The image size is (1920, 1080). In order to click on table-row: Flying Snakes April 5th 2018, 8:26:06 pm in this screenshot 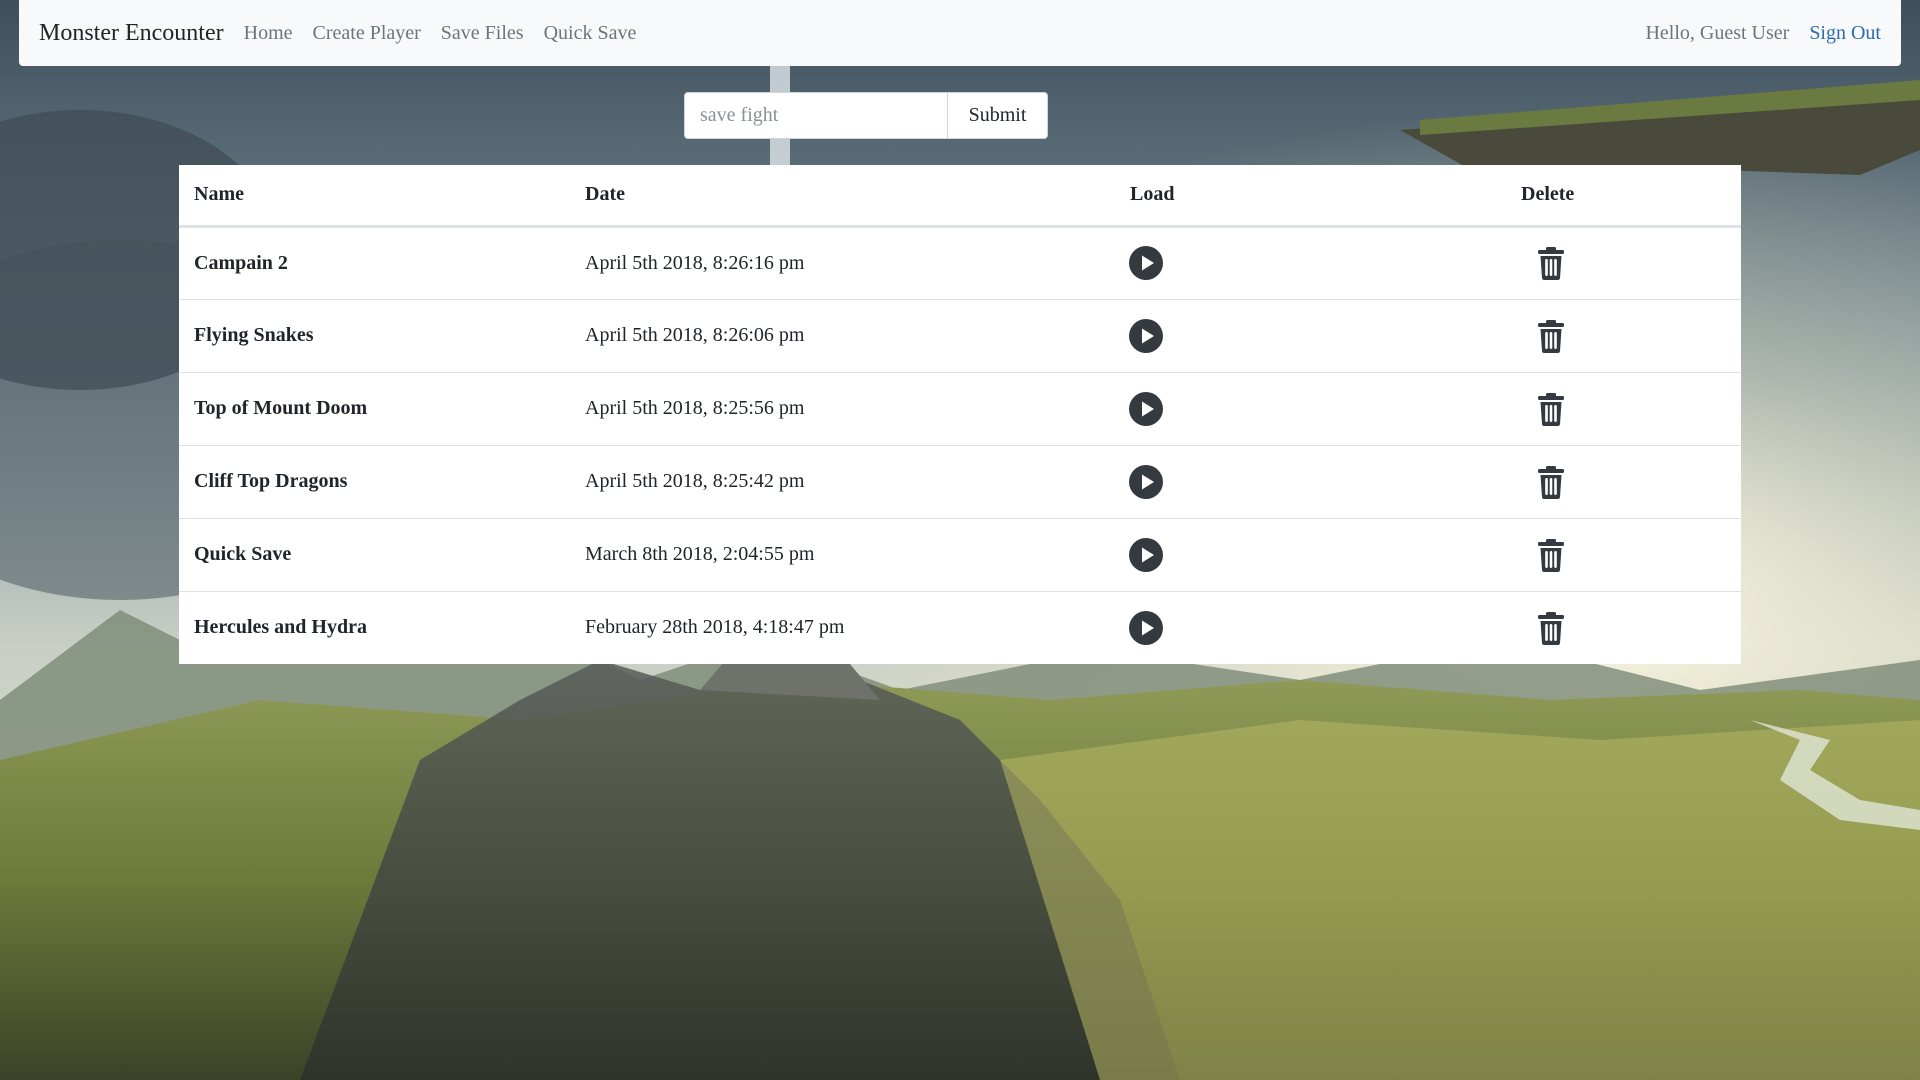, I will do `click(960, 335)`.